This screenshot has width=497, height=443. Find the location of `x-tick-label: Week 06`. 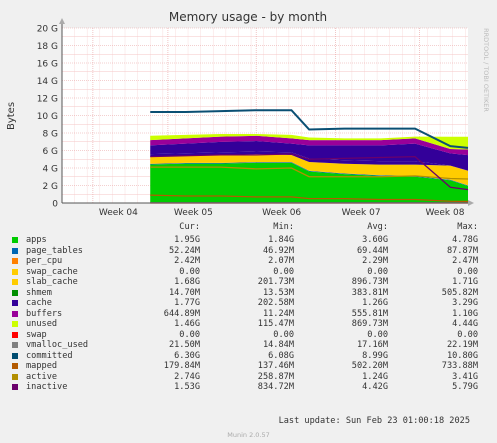

x-tick-label: Week 06 is located at coordinates (281, 213).